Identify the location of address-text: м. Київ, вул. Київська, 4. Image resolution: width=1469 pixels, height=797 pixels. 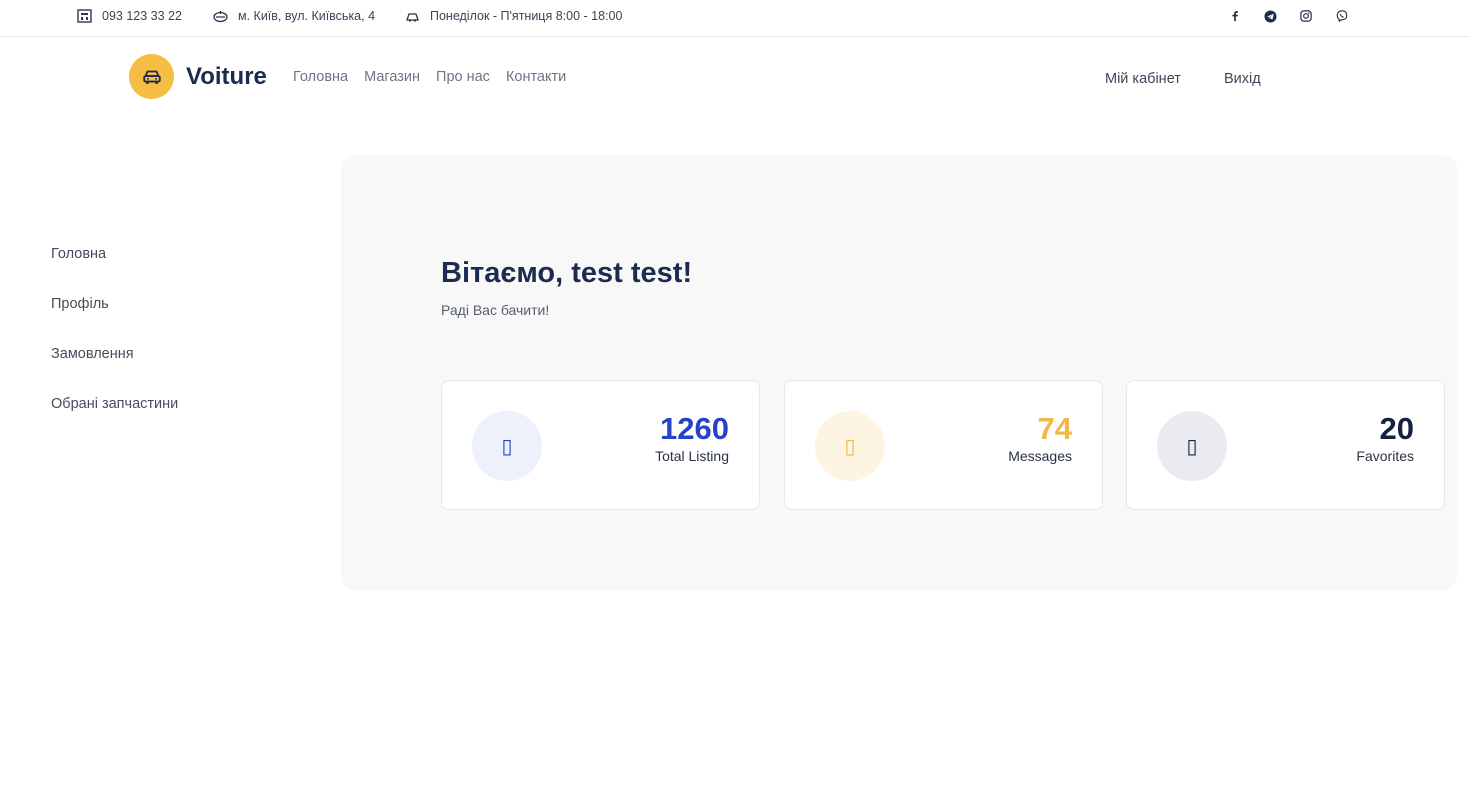
(307, 16).